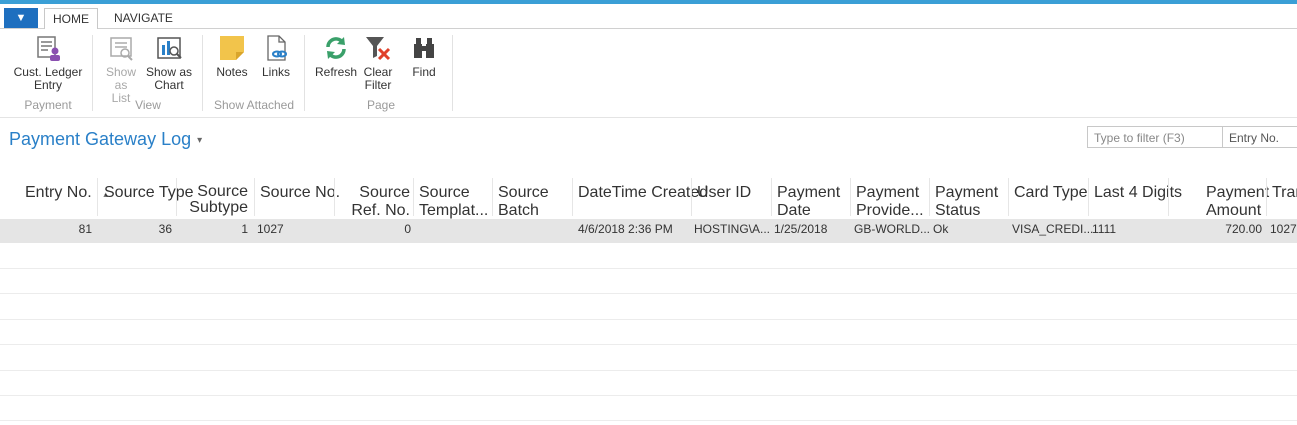 This screenshot has width=1297, height=425. What do you see at coordinates (966, 202) in the screenshot?
I see `col-payment-status: Payment Status` at bounding box center [966, 202].